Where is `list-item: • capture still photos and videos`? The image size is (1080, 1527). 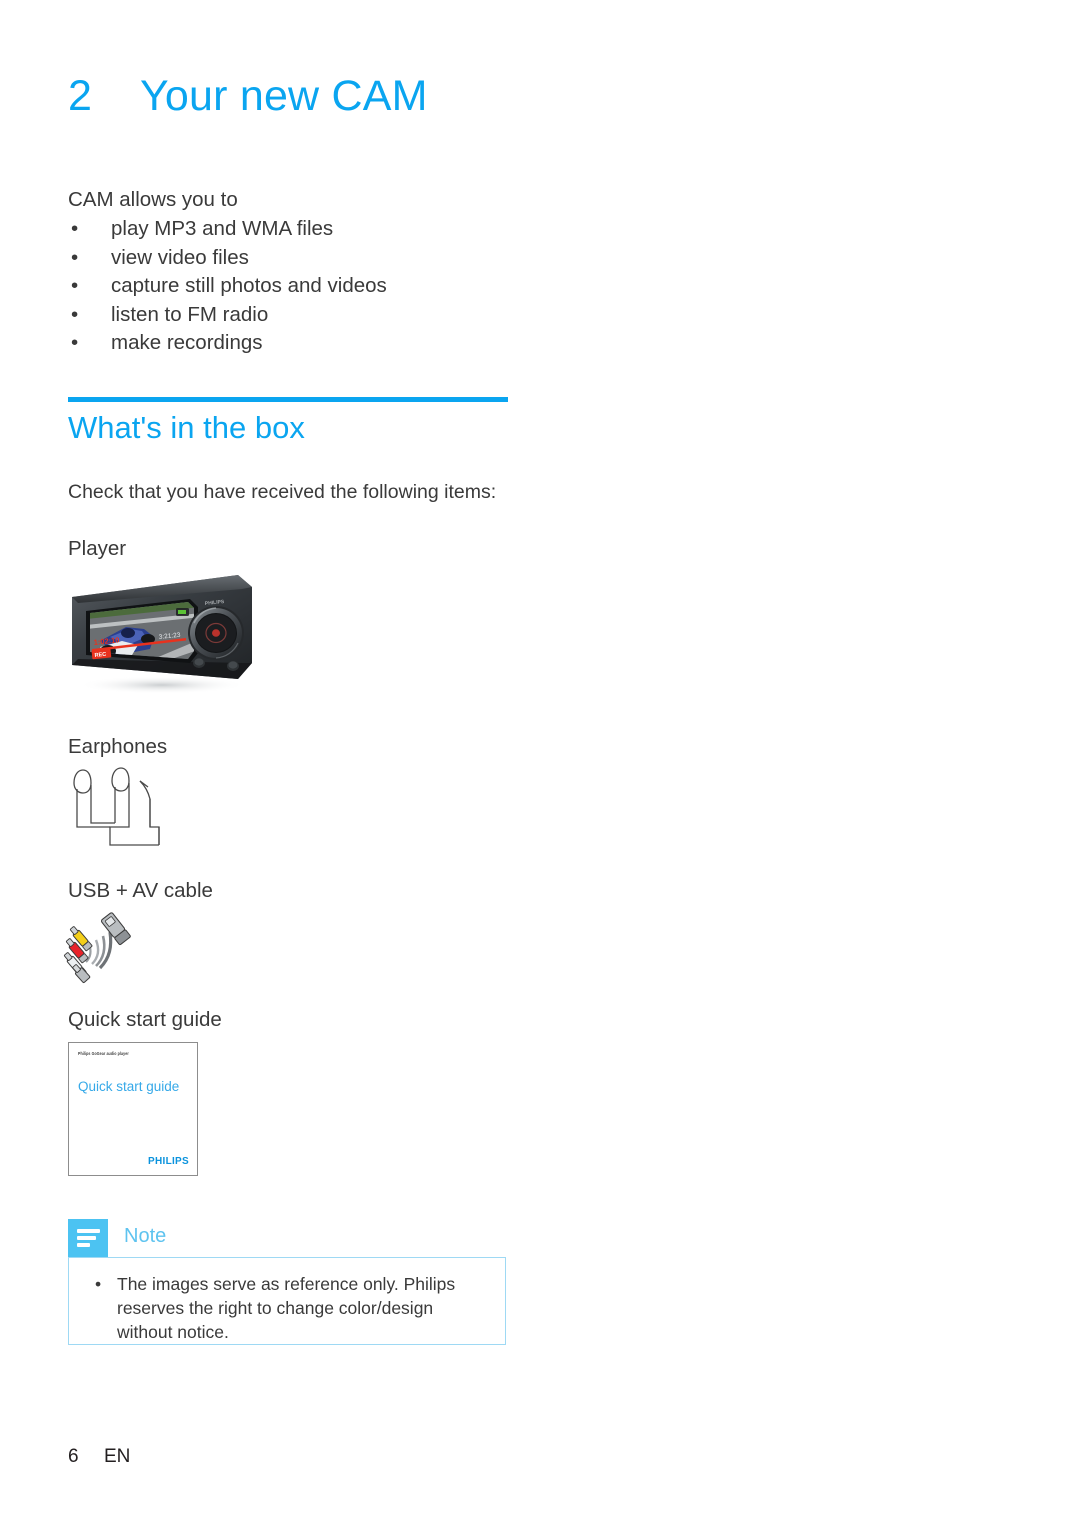
list-item: • capture still photos and videos is located at coordinates (227, 286).